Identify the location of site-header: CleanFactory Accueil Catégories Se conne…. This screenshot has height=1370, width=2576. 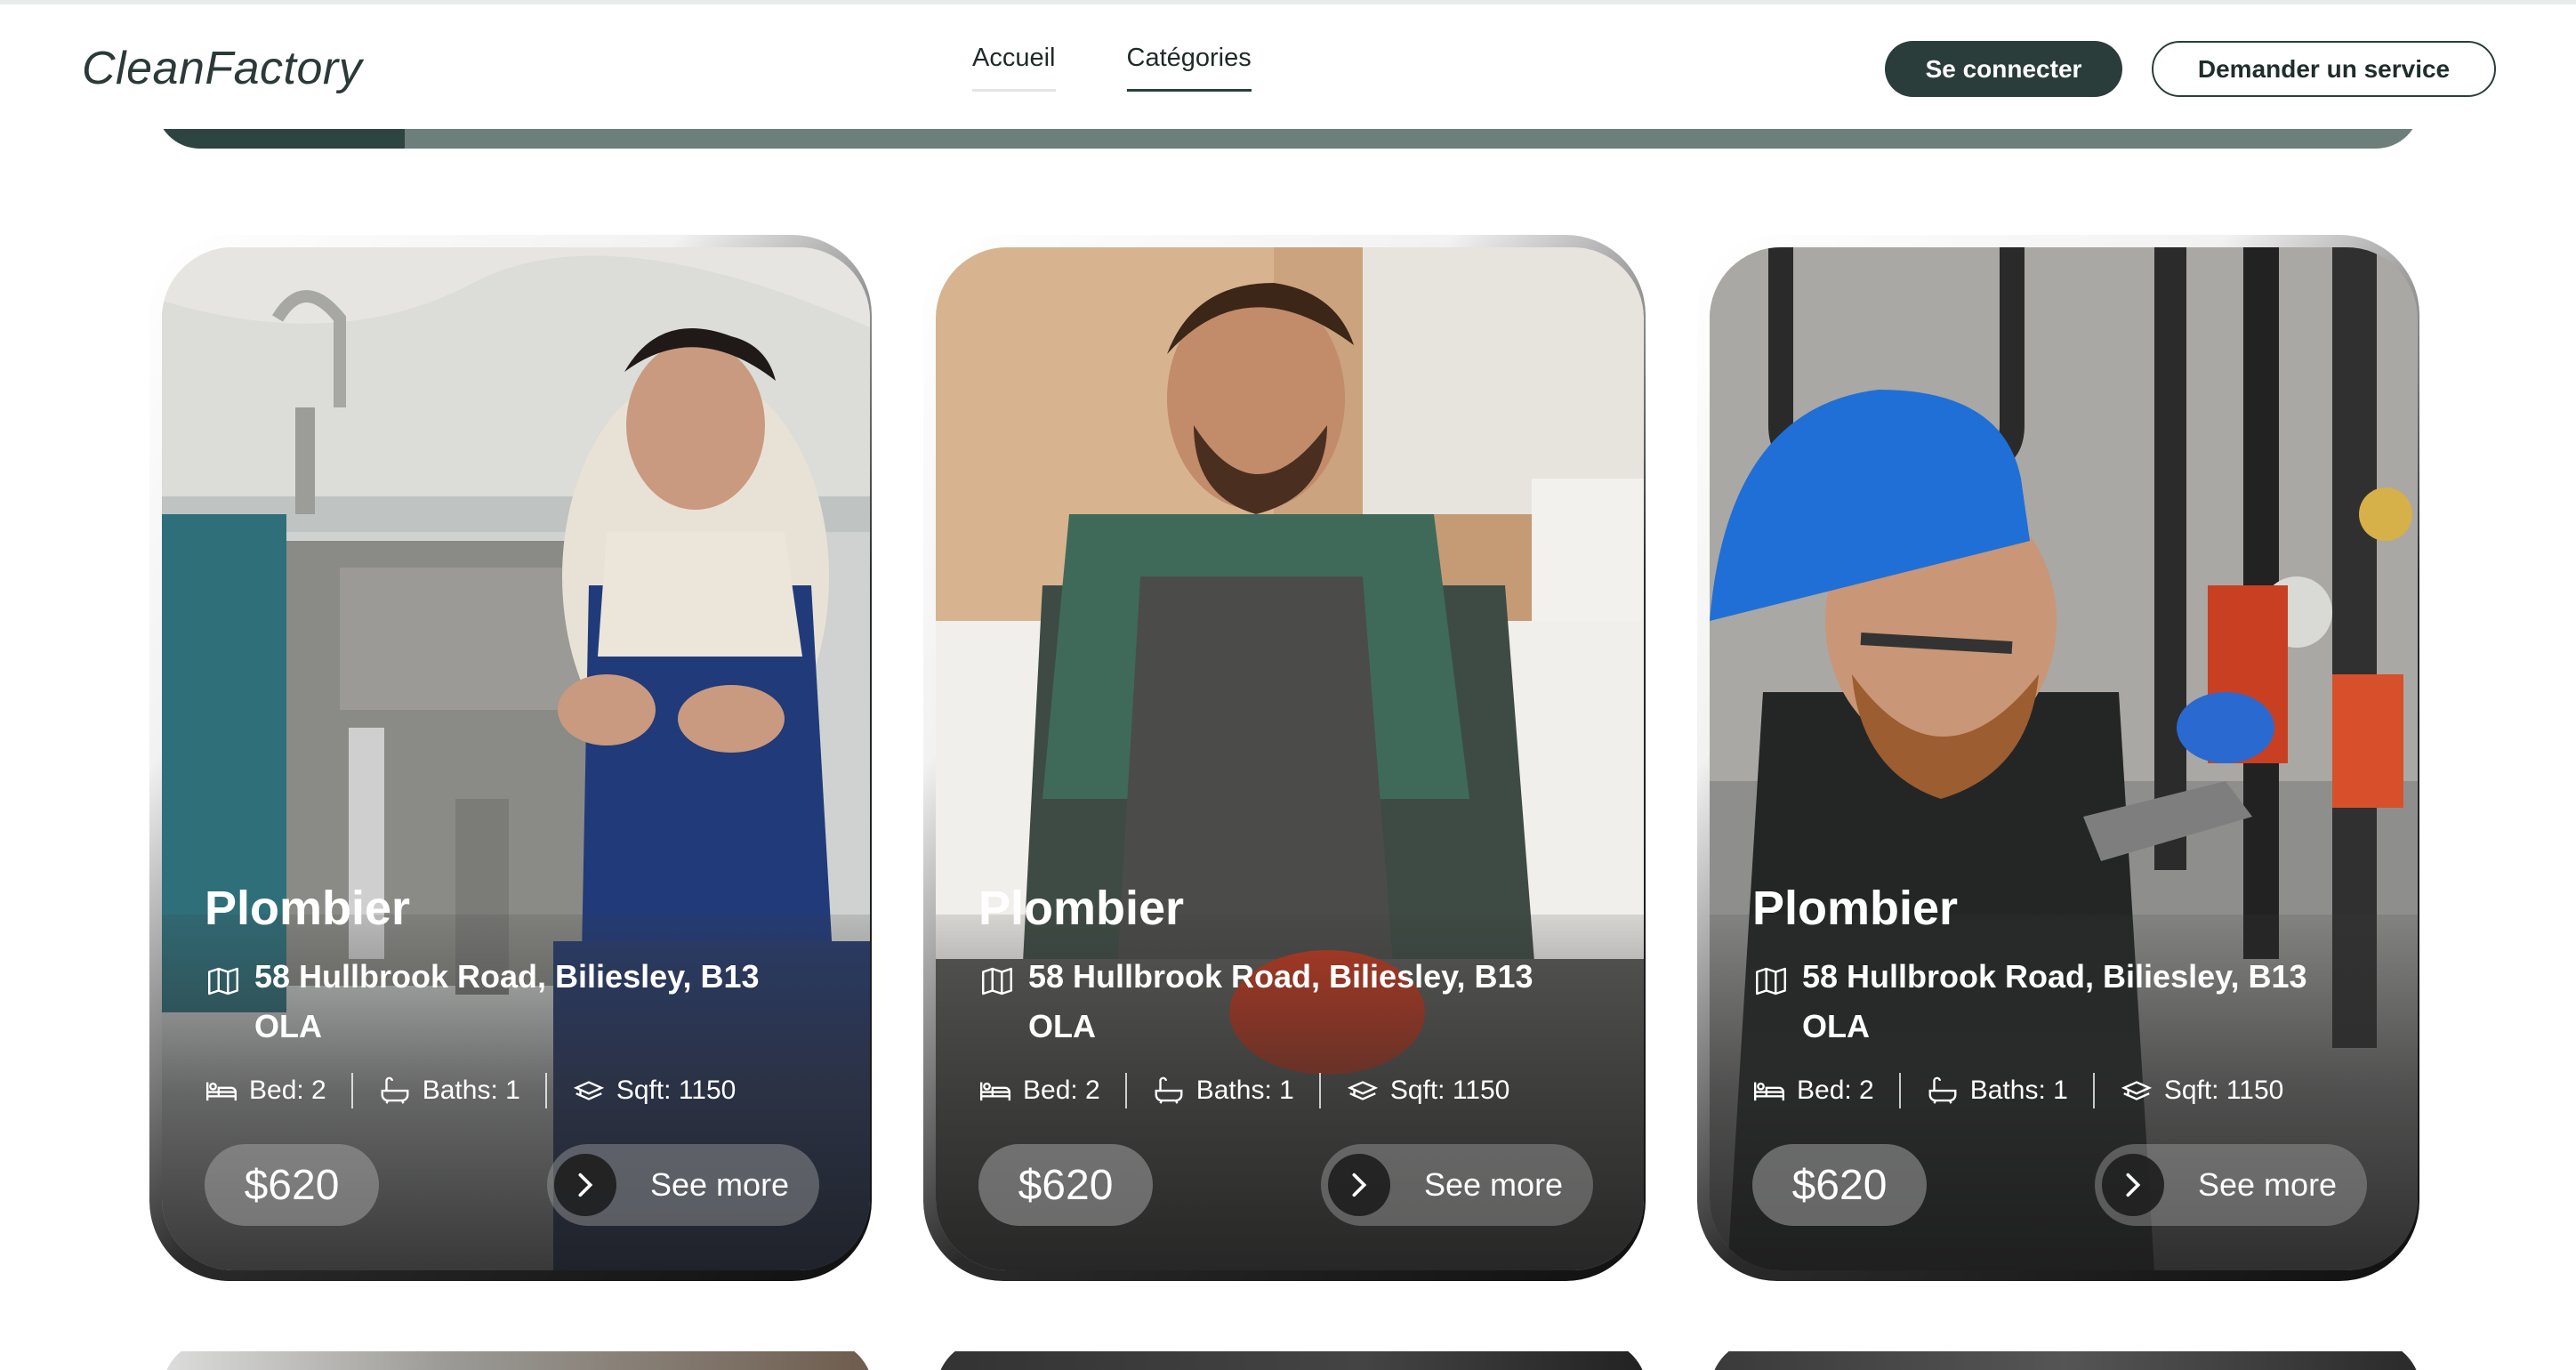
(1288, 66).